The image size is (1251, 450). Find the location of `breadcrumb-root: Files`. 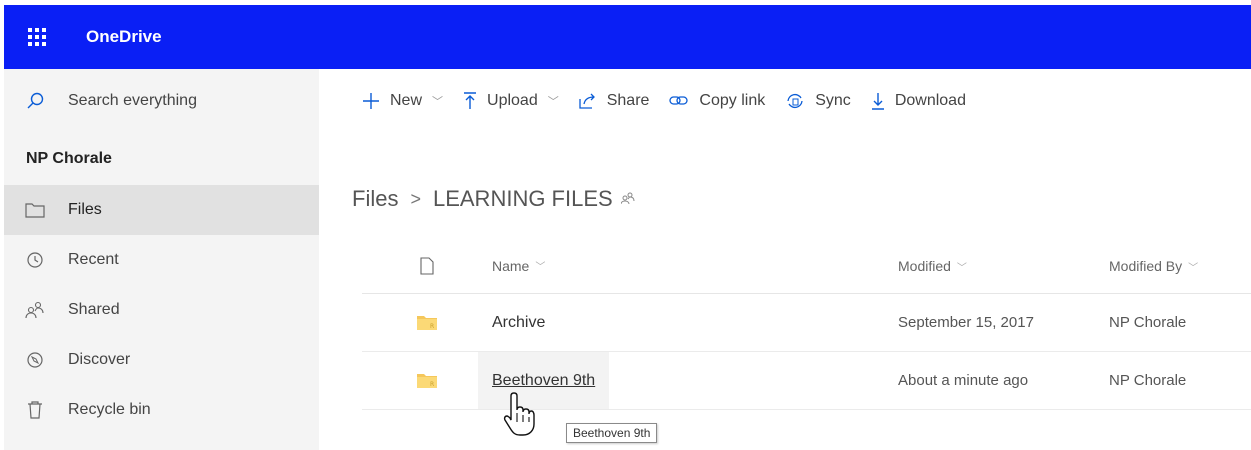

breadcrumb-root: Files is located at coordinates (375, 199).